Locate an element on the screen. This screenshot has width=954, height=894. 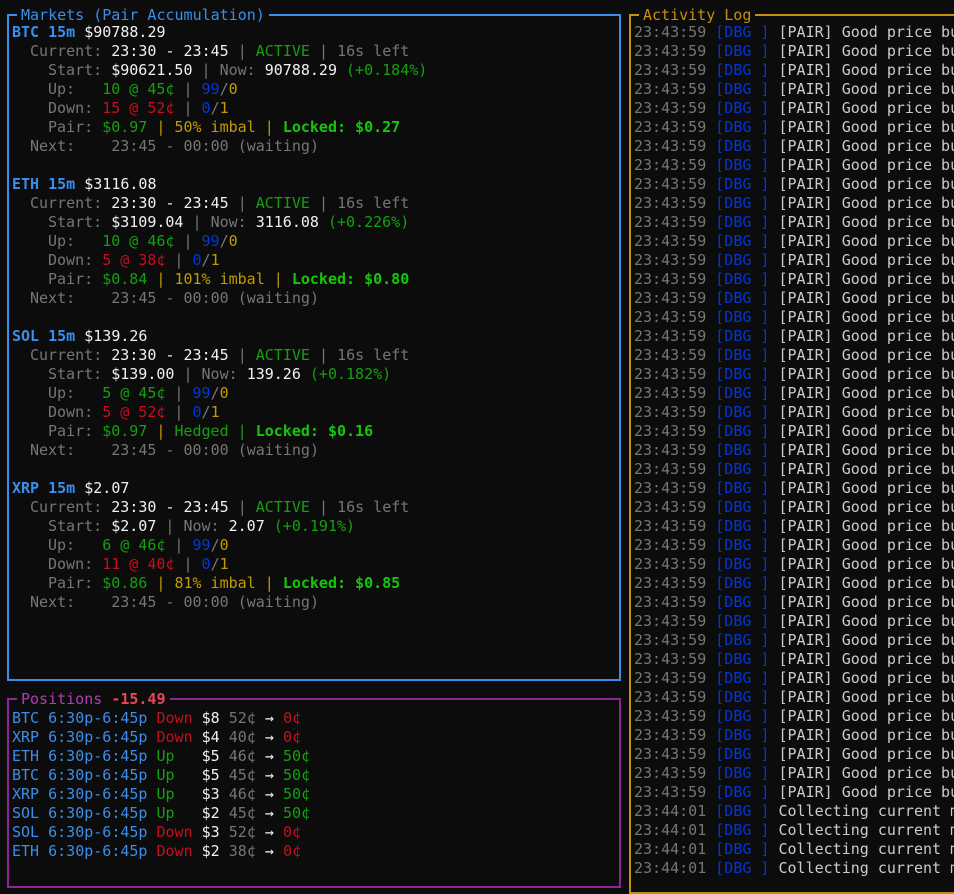
pair-state: 50% imbal is located at coordinates (214, 127).